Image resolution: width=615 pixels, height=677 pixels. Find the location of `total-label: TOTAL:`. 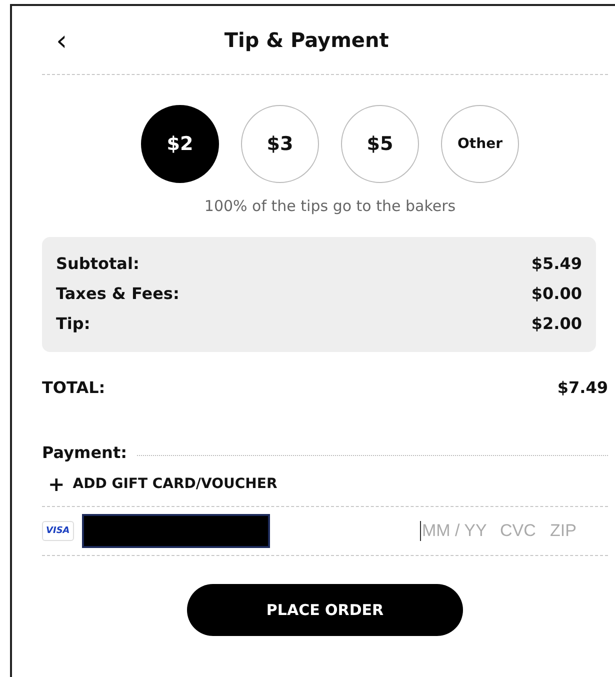

total-label: TOTAL: is located at coordinates (74, 387).